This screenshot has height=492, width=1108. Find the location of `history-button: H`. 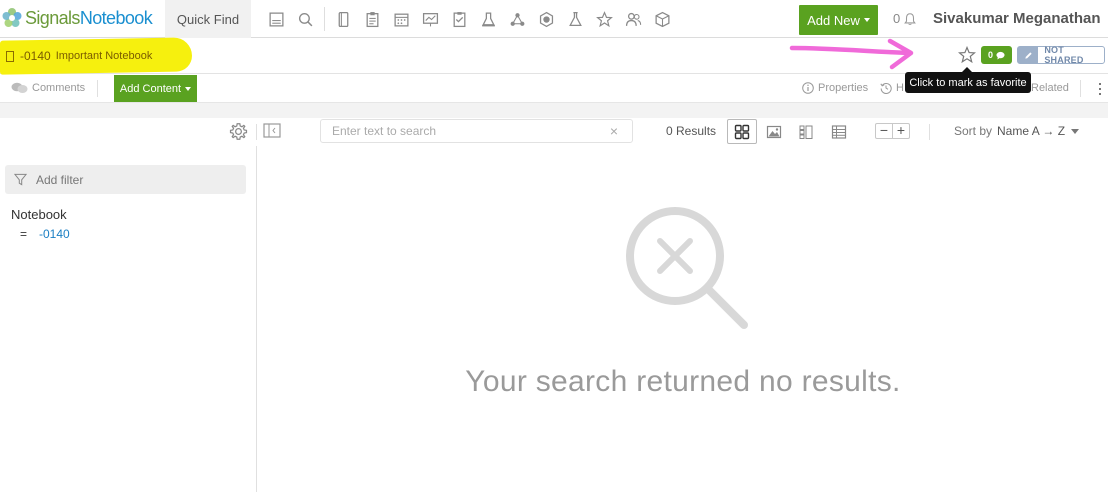

history-button: H is located at coordinates (892, 88).